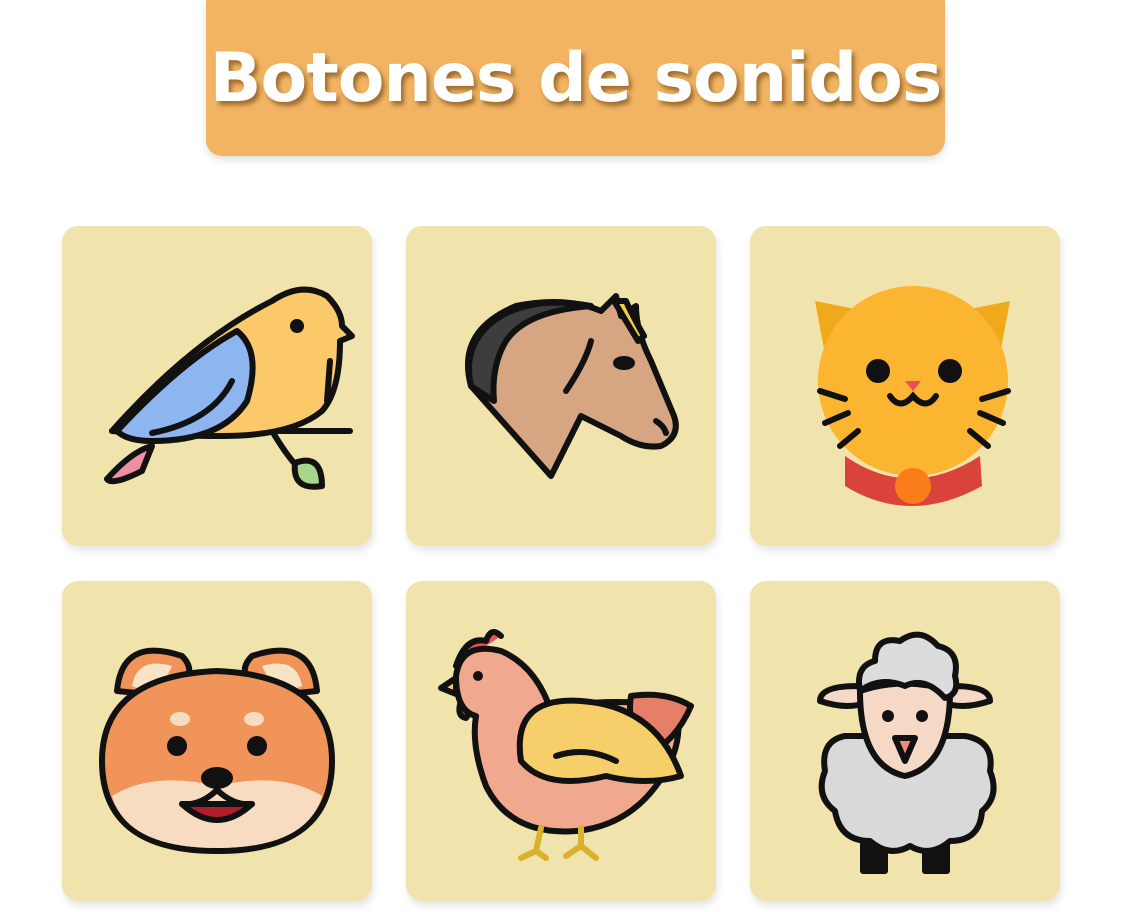  What do you see at coordinates (566, 745) in the screenshot?
I see `chicken-icon` at bounding box center [566, 745].